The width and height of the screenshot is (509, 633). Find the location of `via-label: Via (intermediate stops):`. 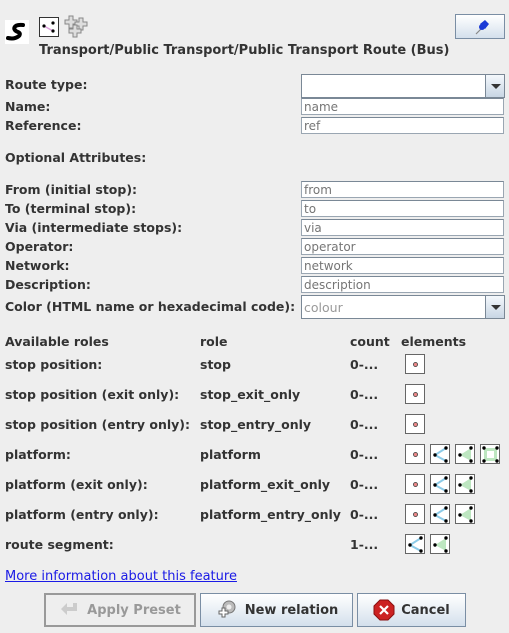

via-label: Via (intermediate stops): is located at coordinates (94, 227).